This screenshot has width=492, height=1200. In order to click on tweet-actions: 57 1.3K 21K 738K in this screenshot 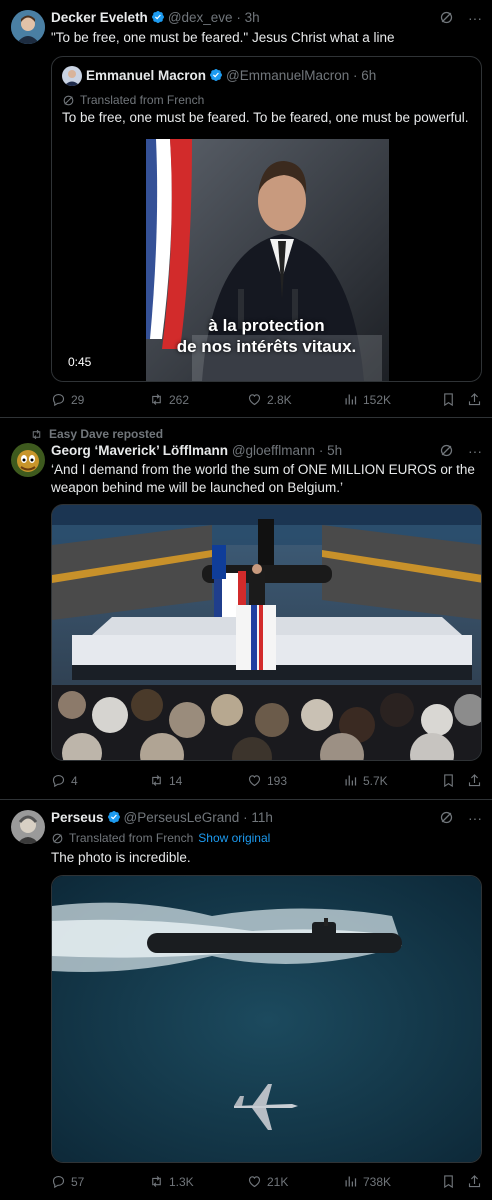, I will do `click(266, 1181)`.